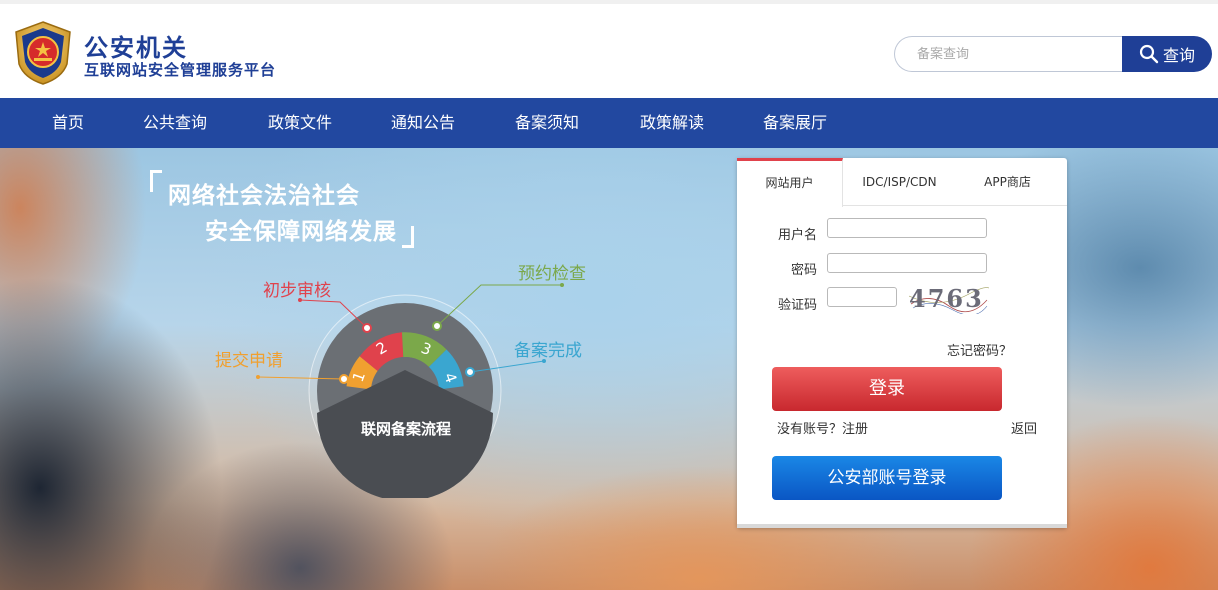 This screenshot has height=590, width=1218. I want to click on captcha-image: 4763, so click(949, 299).